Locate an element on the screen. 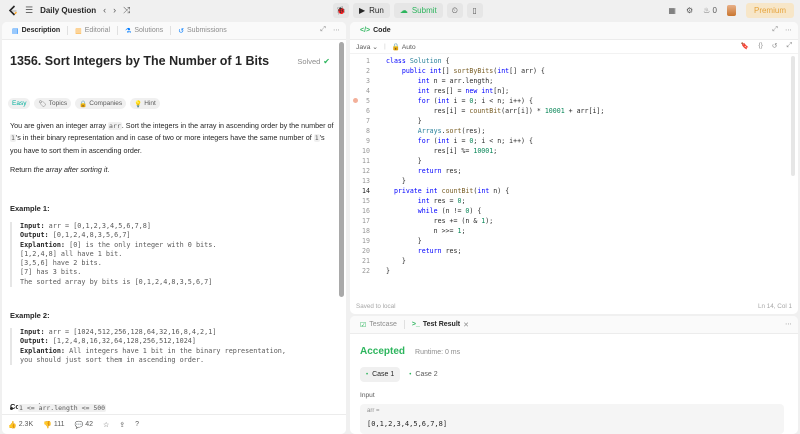  auto-mode-toggle: 🔒 Auto is located at coordinates (404, 47).